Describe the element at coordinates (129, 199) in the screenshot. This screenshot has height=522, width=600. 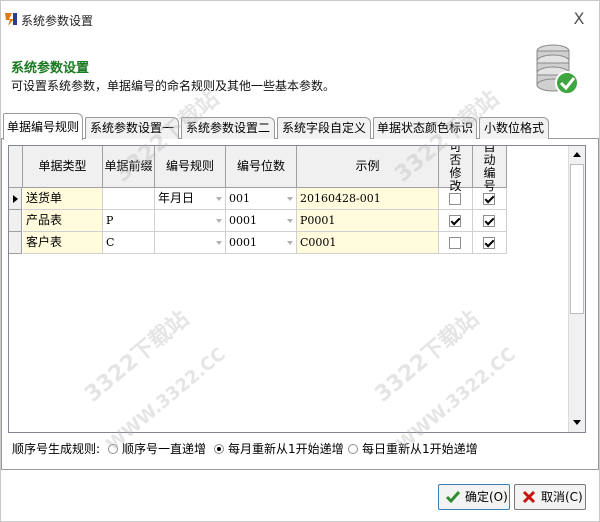
I see `cell-prefix` at that location.